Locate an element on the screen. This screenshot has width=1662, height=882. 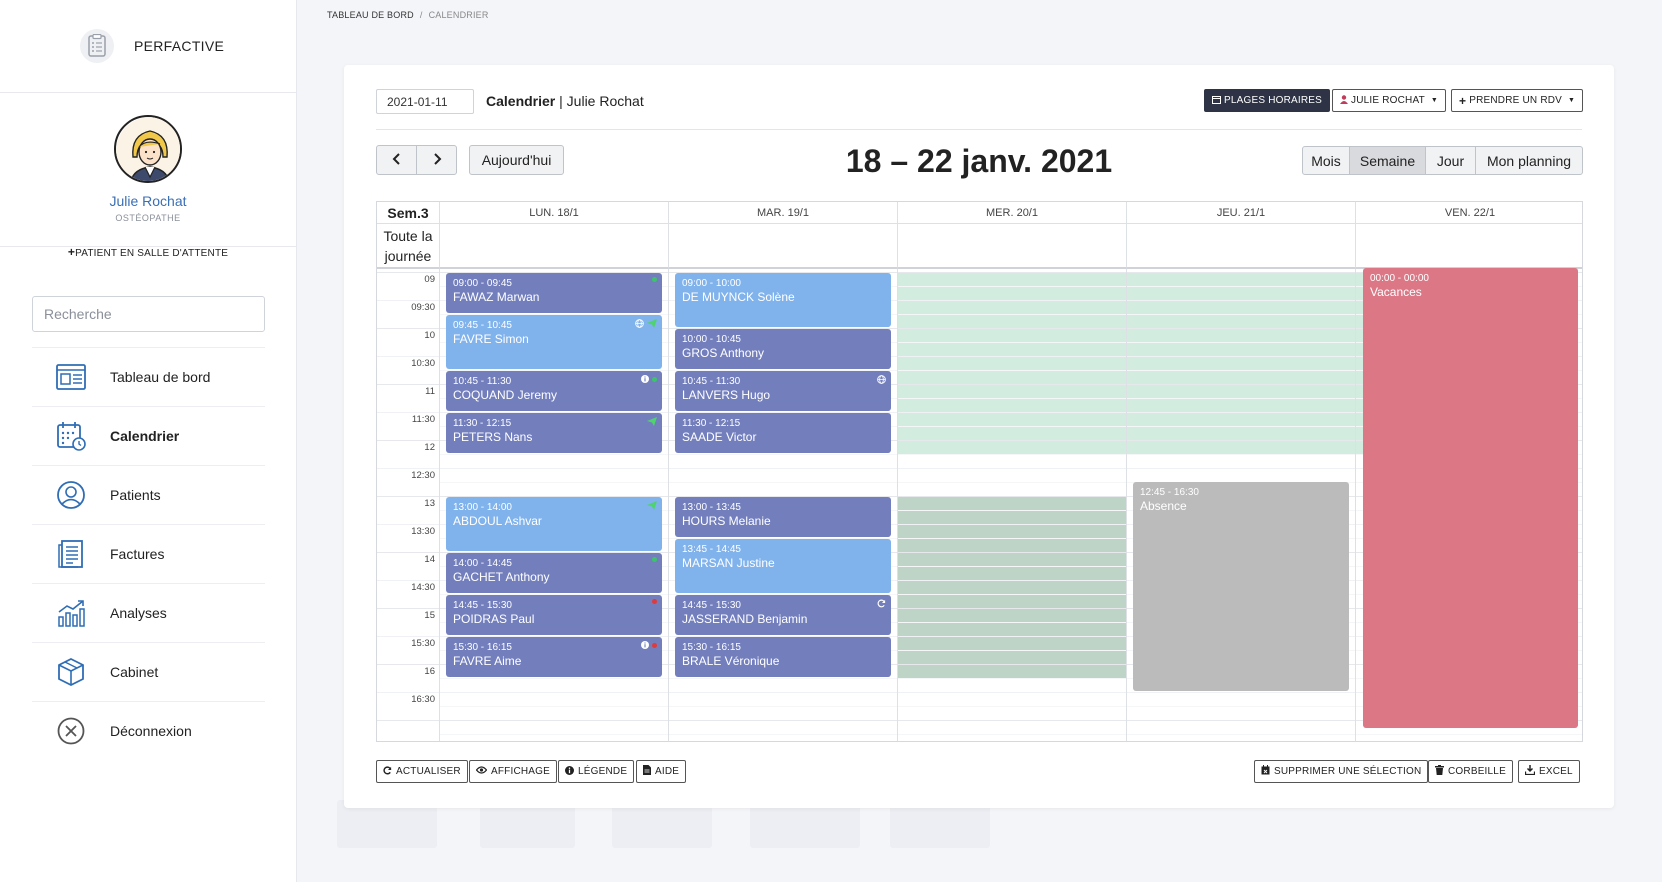
plus-icon: + is located at coordinates (1463, 100).